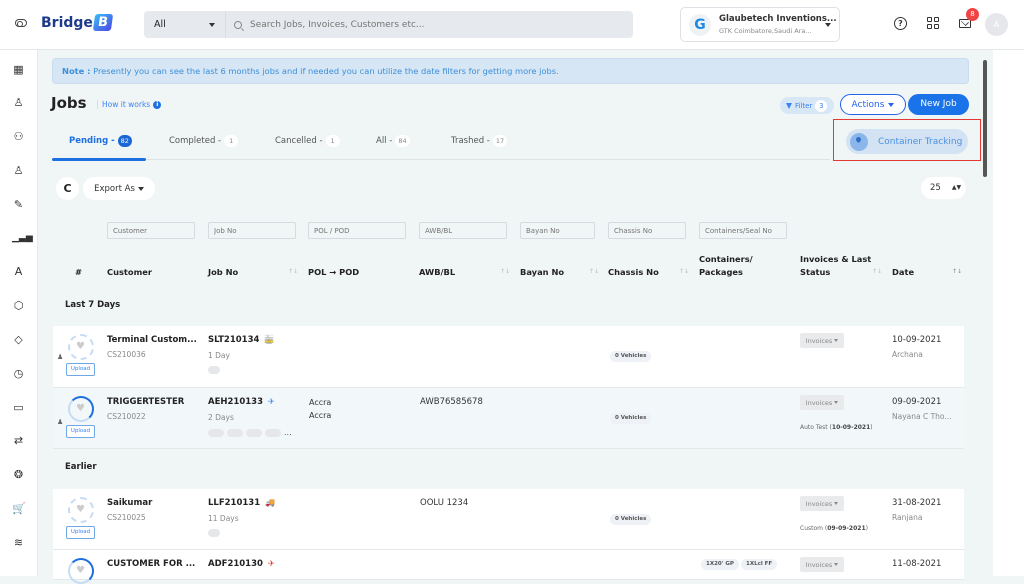 Image resolution: width=1024 pixels, height=584 pixels. What do you see at coordinates (903, 272) in the screenshot?
I see `column-header-date: Date` at bounding box center [903, 272].